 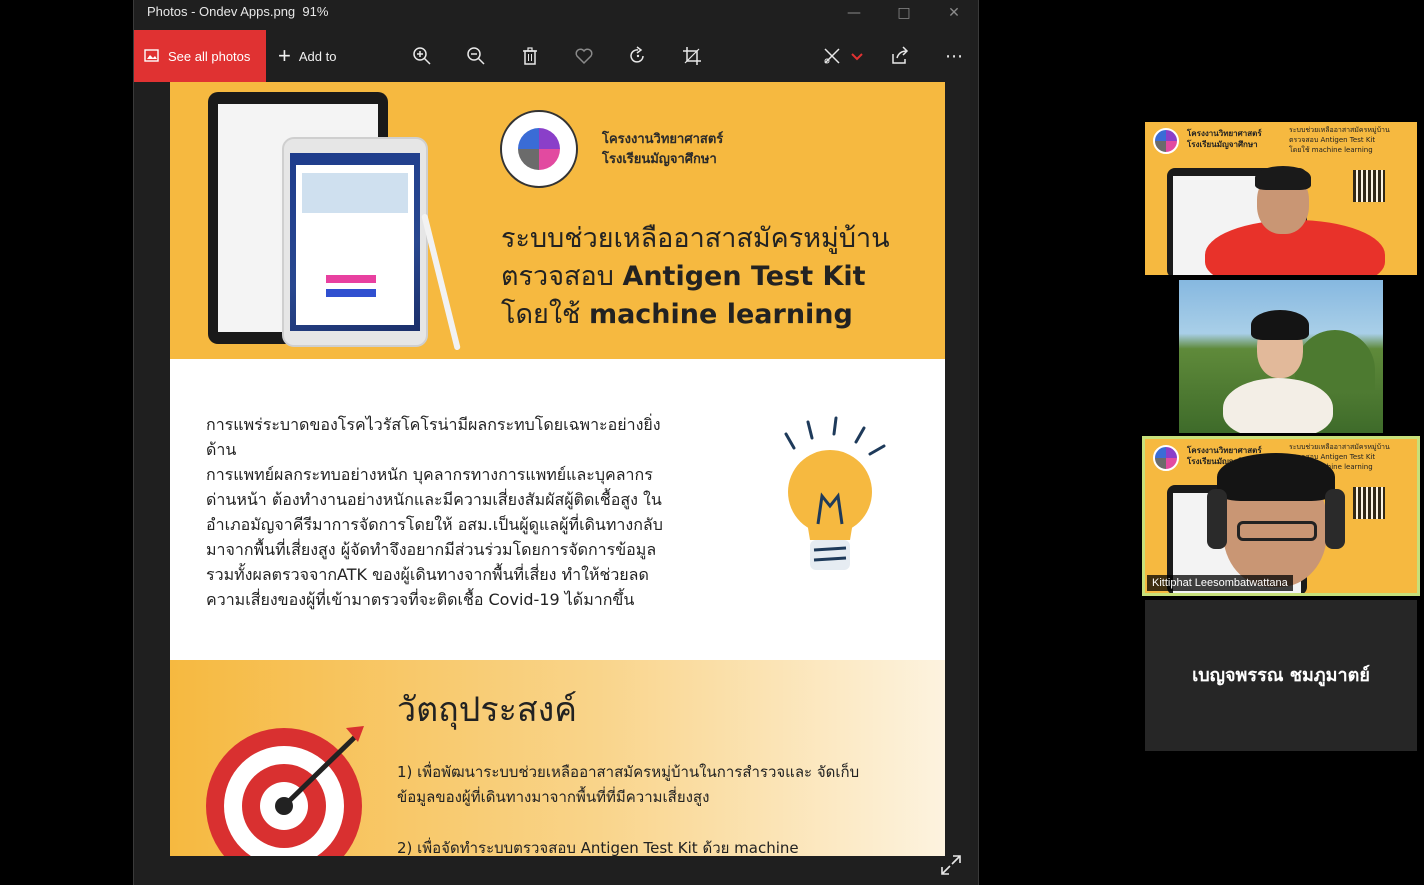 What do you see at coordinates (659, 159) in the screenshot?
I see `school-line-2: โรงเรียนมัญจาศึกษา` at bounding box center [659, 159].